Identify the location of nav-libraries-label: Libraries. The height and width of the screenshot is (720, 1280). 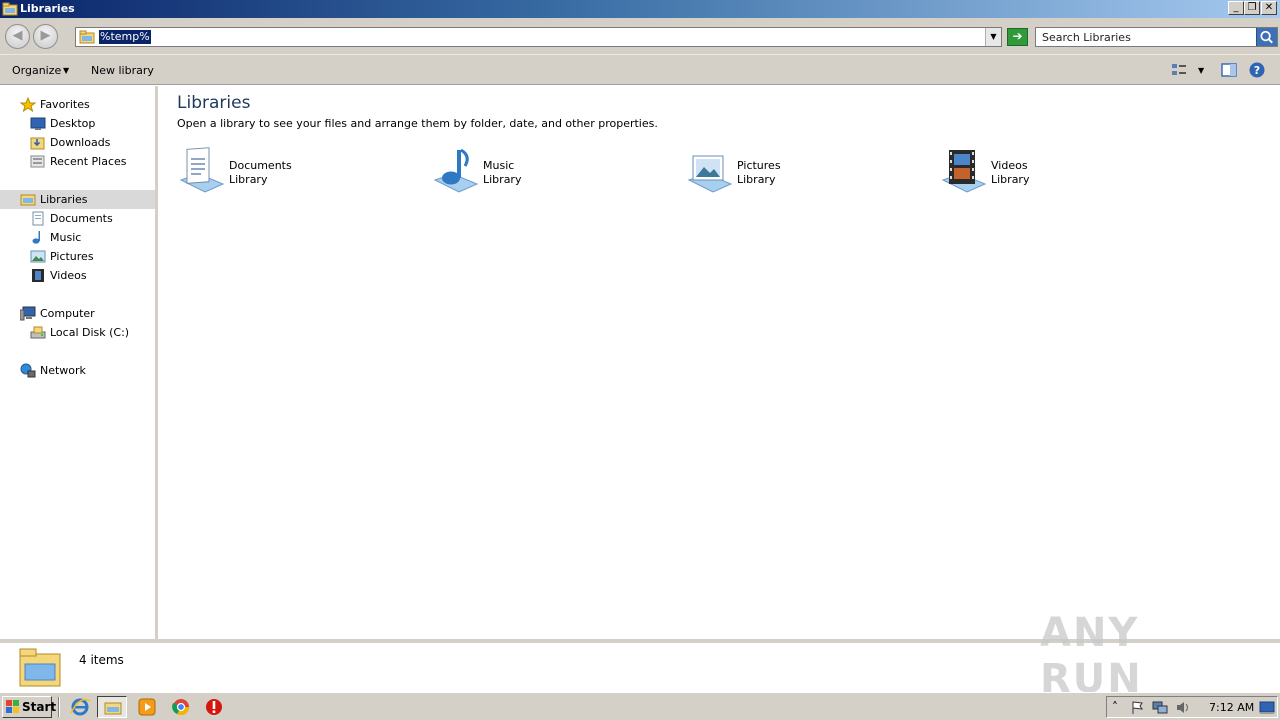
(64, 199).